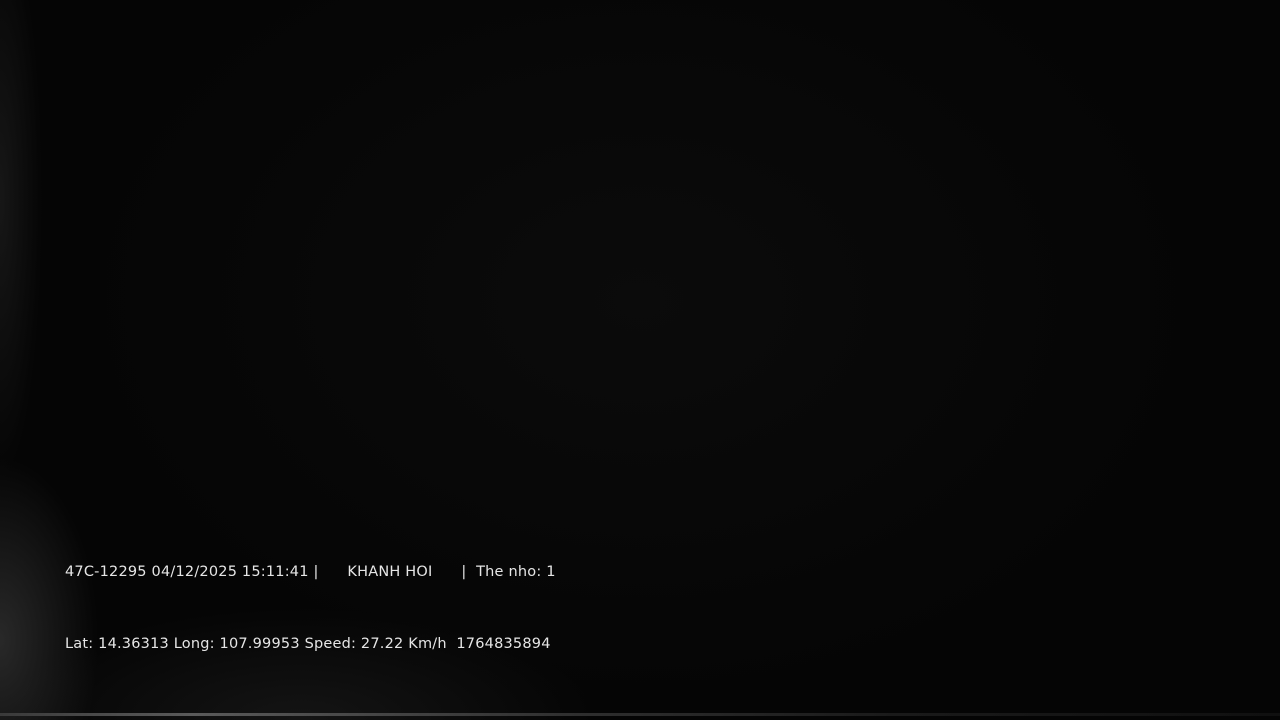  What do you see at coordinates (236, 644) in the screenshot?
I see `gps-longitude: Long: 107.99953` at bounding box center [236, 644].